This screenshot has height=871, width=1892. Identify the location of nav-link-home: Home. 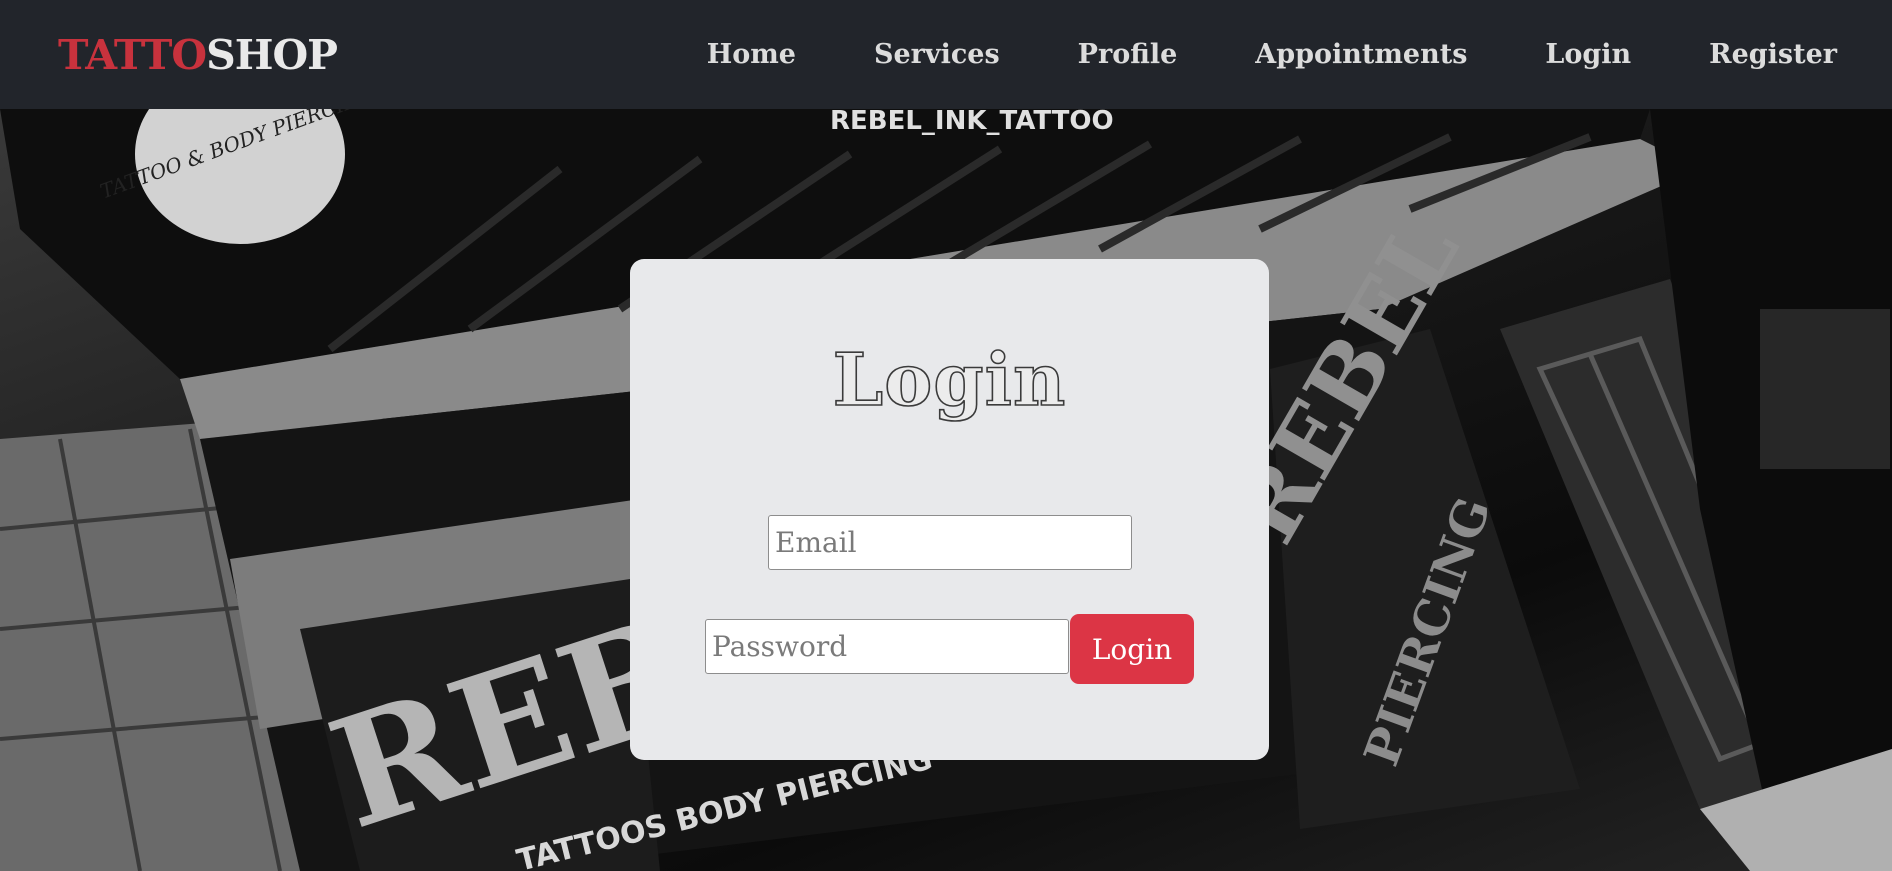
(751, 54).